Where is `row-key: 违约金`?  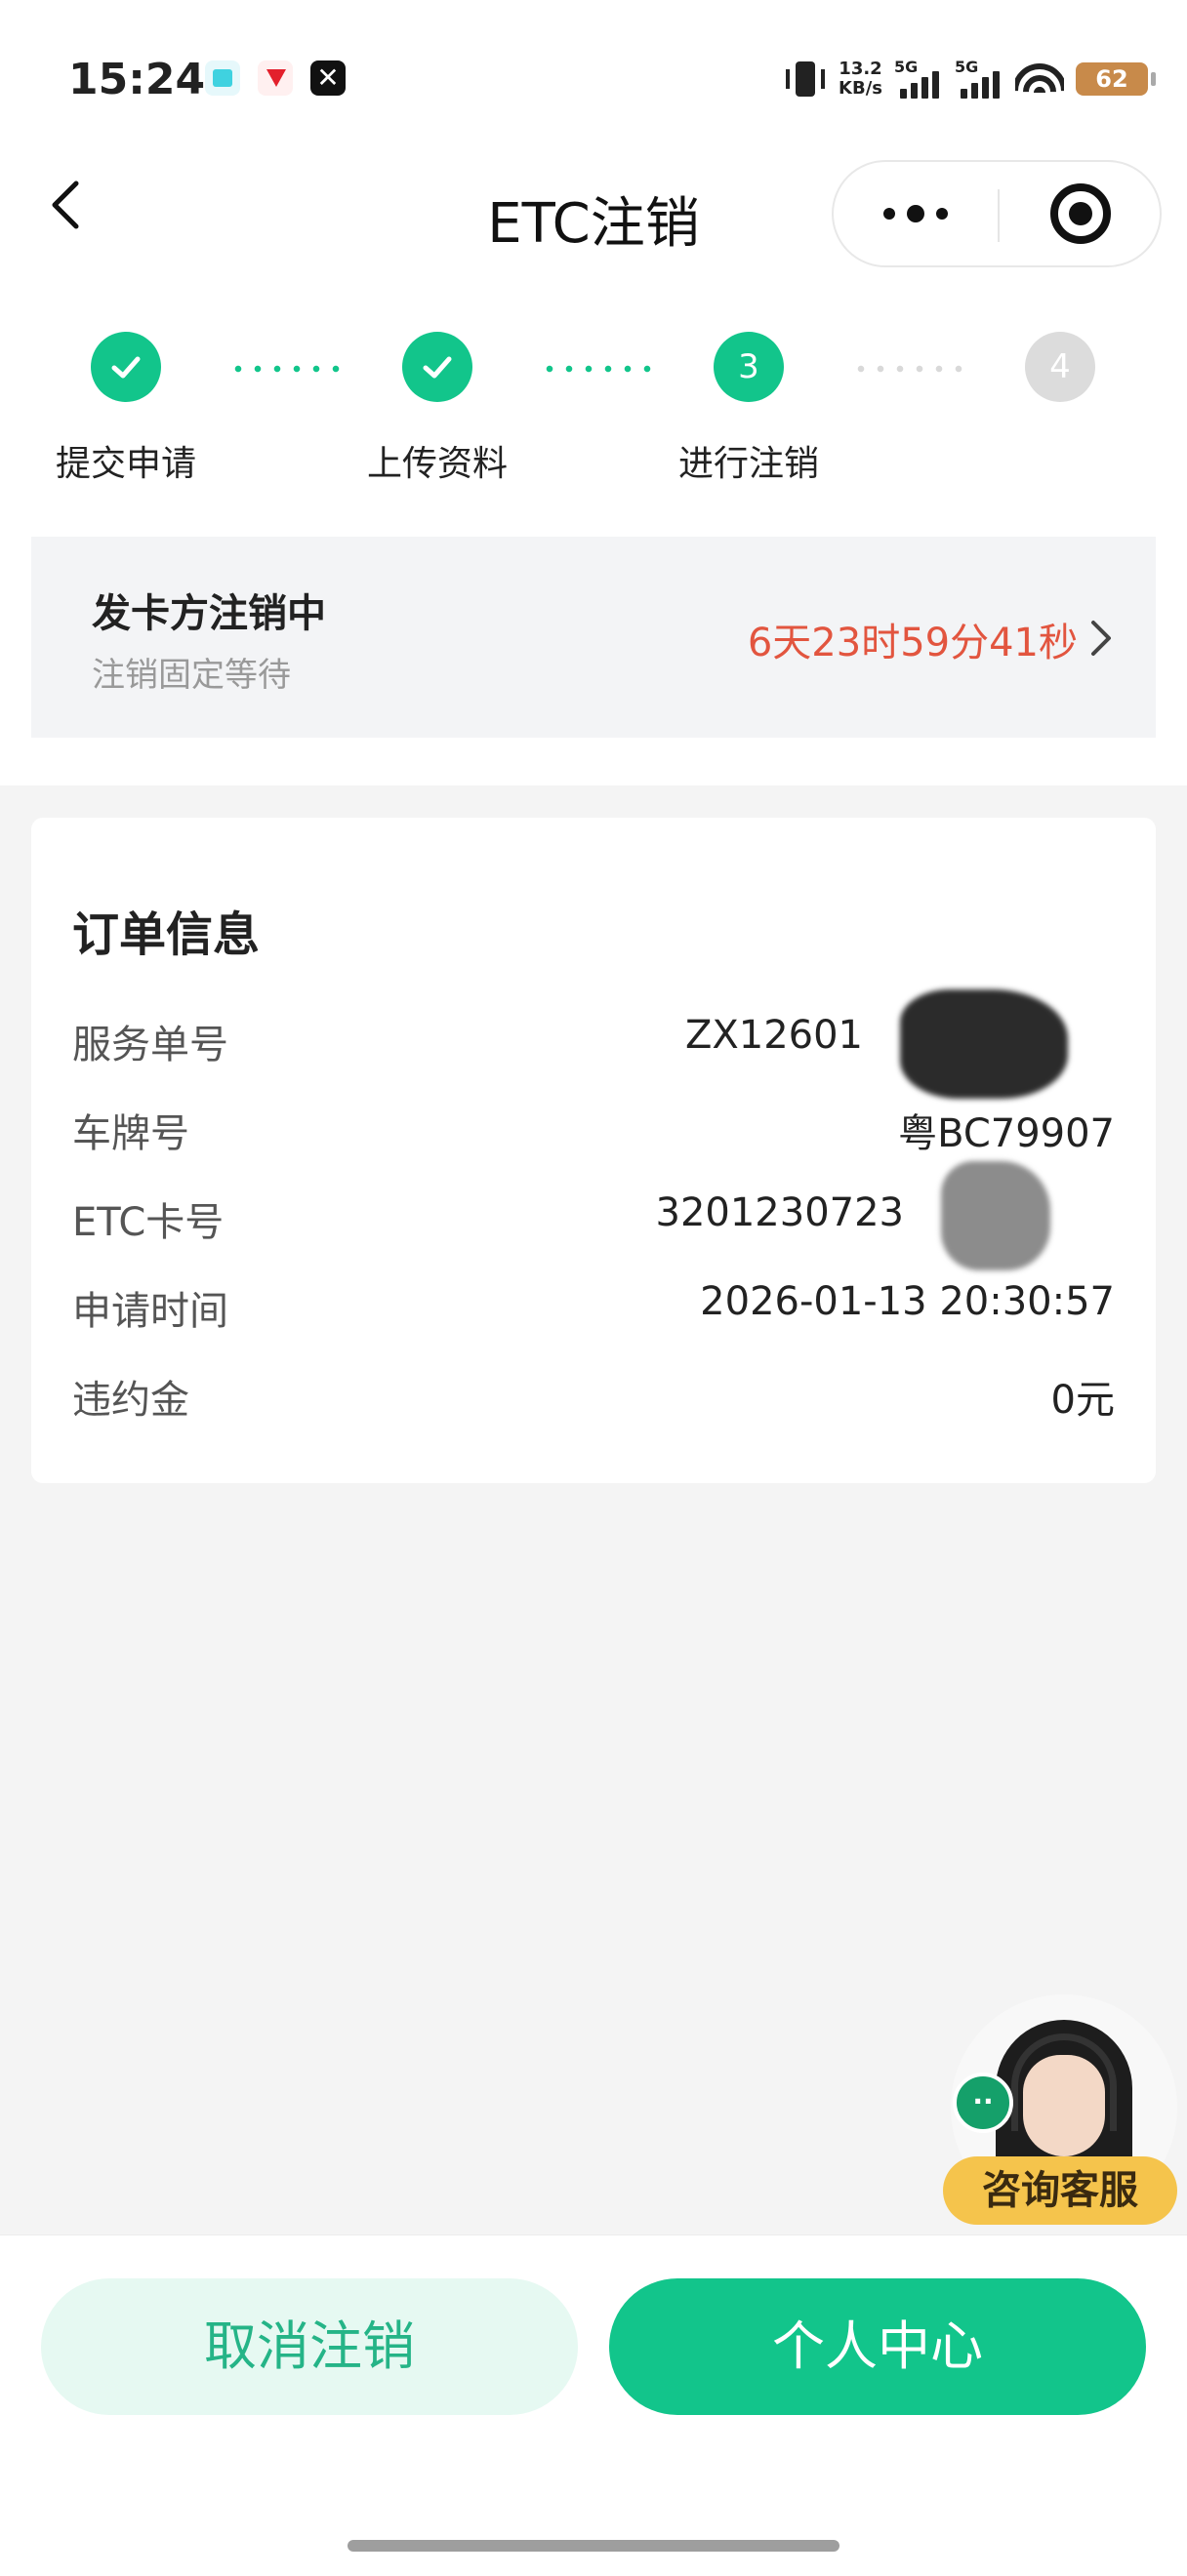 row-key: 违约金 is located at coordinates (130, 1400).